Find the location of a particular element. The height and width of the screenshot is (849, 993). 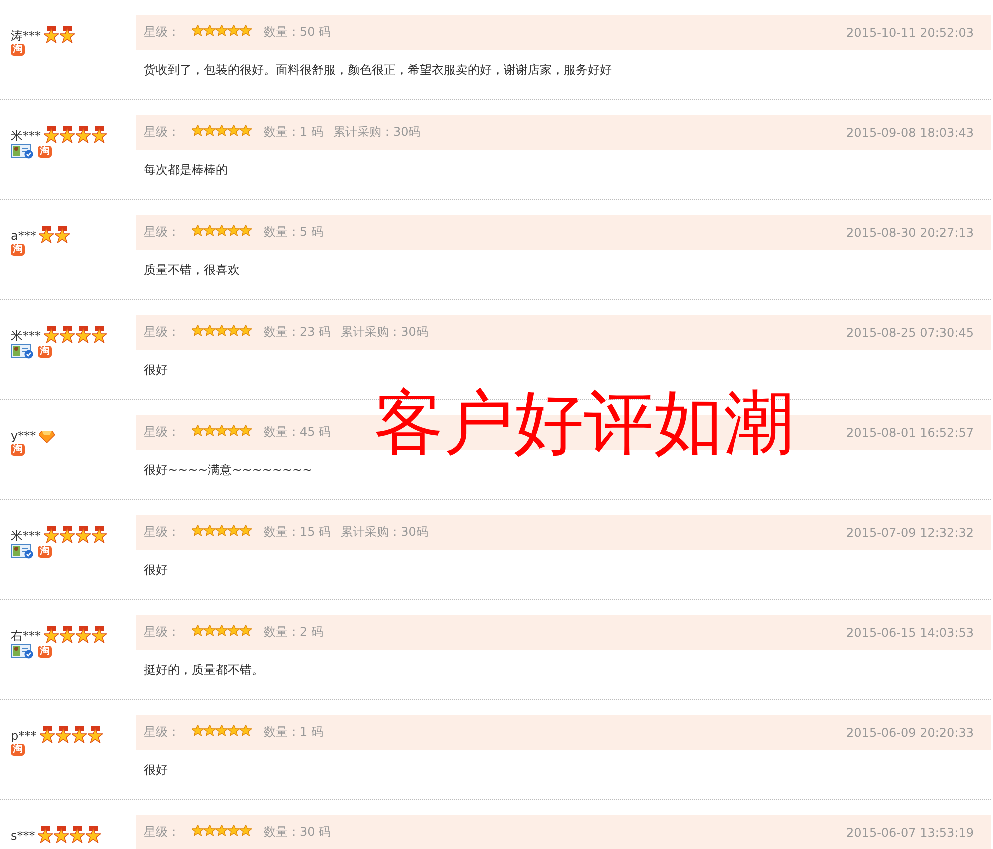

review-comment: 每次都是棒棒的 is located at coordinates (186, 170).